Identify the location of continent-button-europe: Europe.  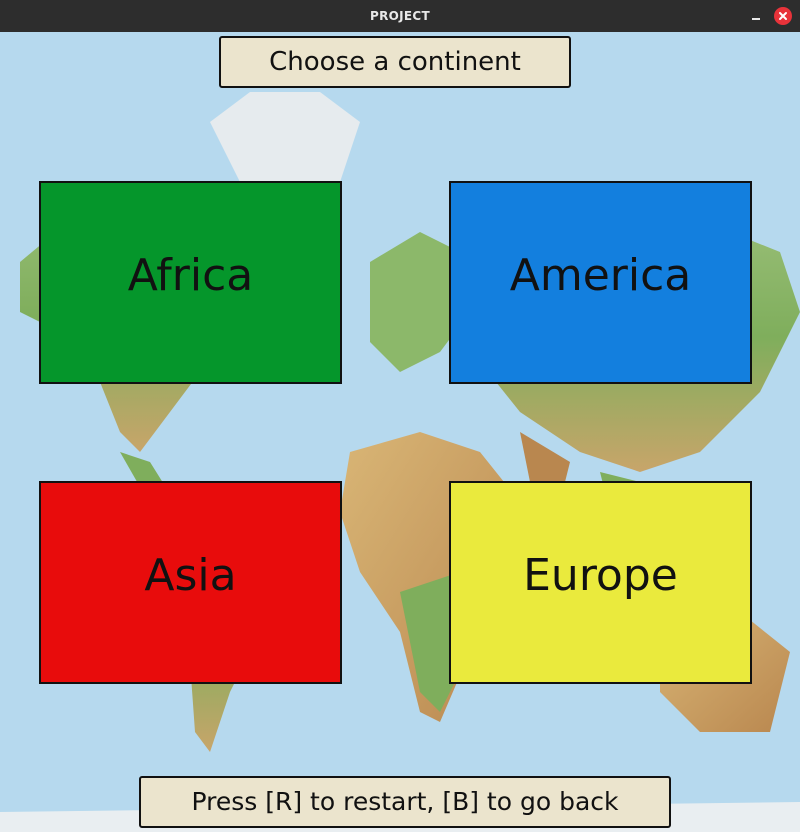
(600, 582).